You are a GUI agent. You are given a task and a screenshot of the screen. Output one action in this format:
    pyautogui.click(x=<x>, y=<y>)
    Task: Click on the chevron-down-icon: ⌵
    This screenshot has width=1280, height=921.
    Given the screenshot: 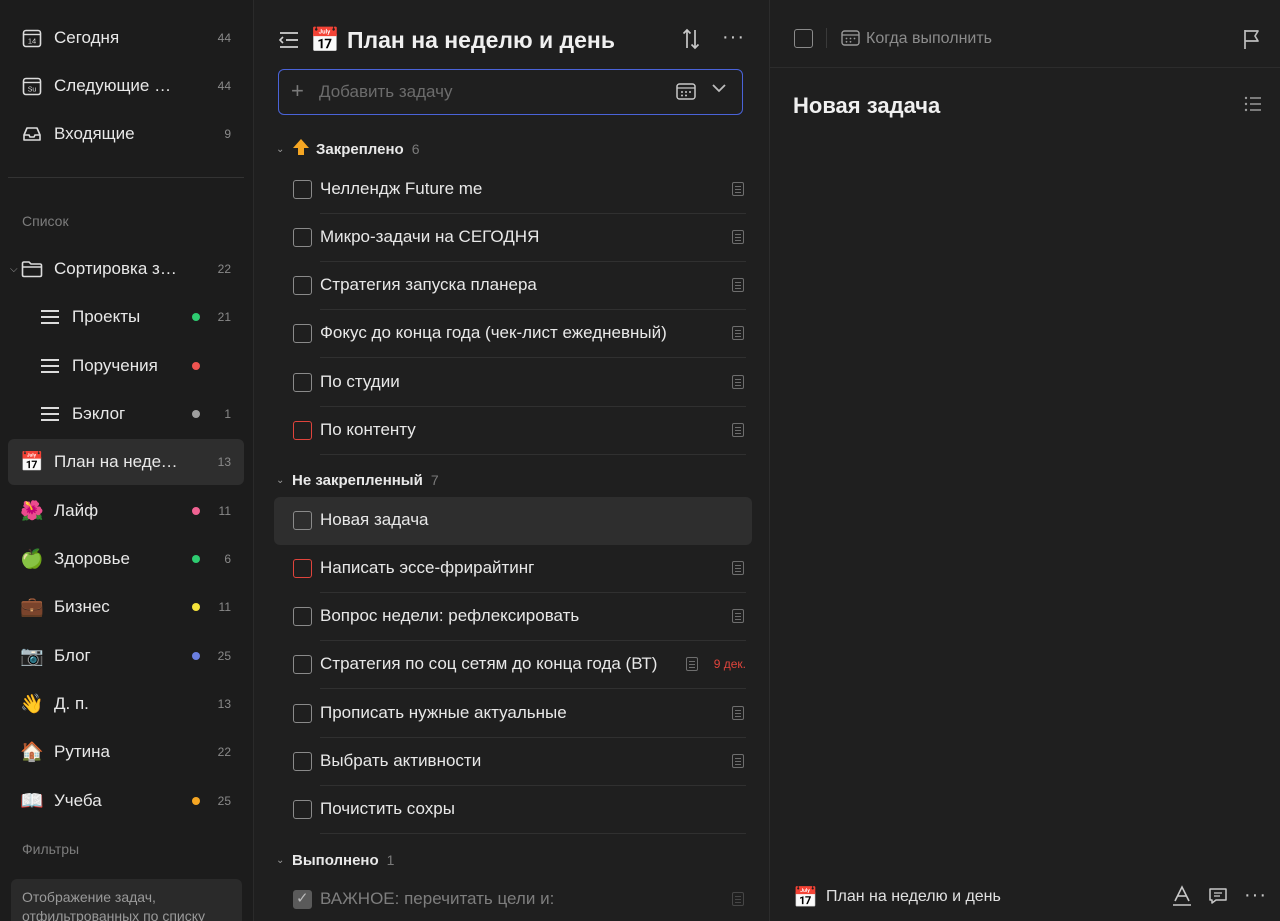 What is the action you would take?
    pyautogui.click(x=14, y=269)
    